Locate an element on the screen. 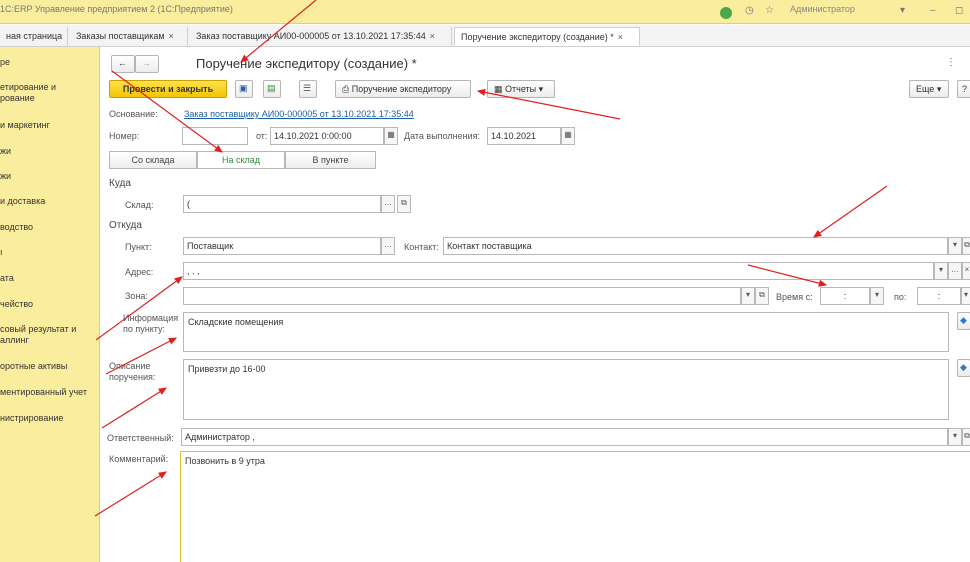 Image resolution: width=970 pixels, height=562 pixels. point-info-label: Информация по пункту: is located at coordinates (151, 323).